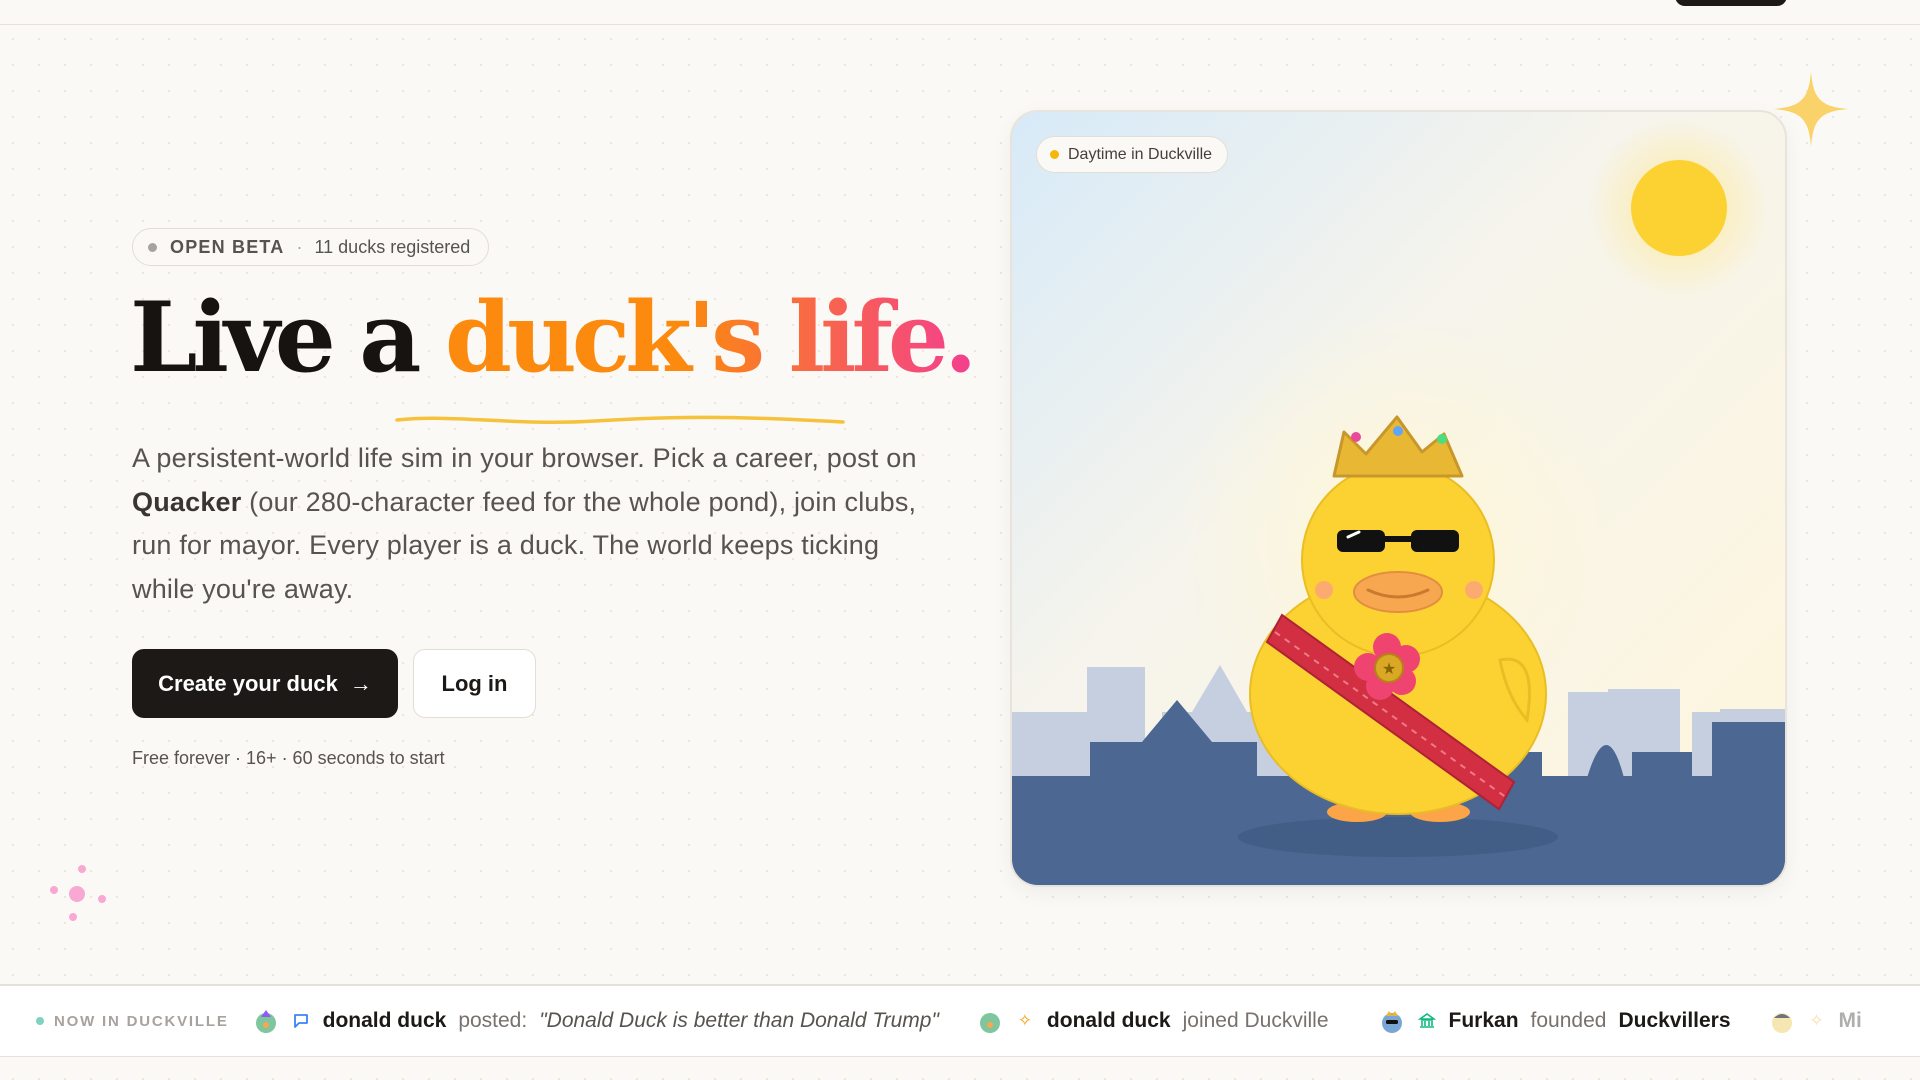 The image size is (1920, 1080). Describe the element at coordinates (152, 247) in the screenshot. I see `status-dot` at that location.